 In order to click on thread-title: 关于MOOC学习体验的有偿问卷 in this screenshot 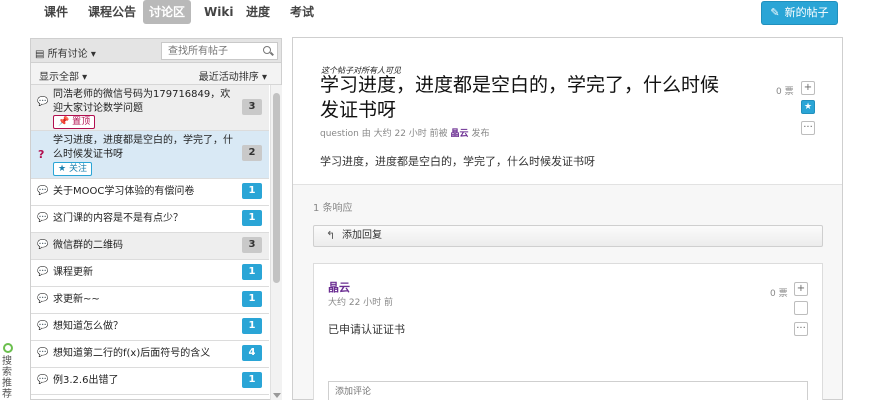, I will do `click(124, 191)`.